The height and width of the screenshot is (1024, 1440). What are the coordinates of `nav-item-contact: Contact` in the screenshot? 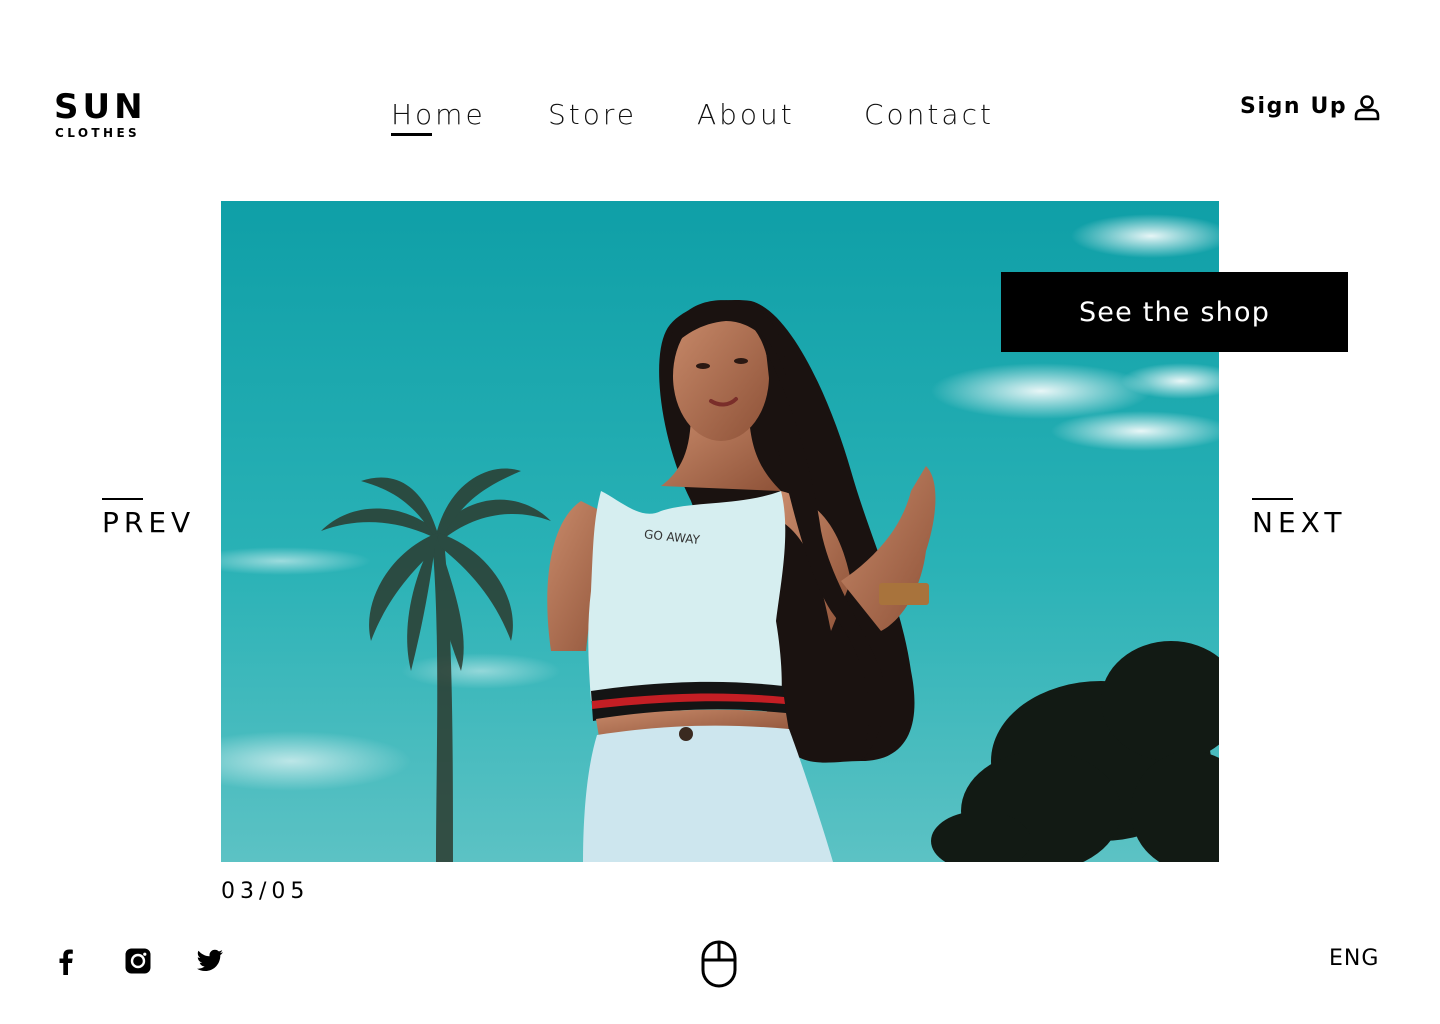 It's located at (929, 115).